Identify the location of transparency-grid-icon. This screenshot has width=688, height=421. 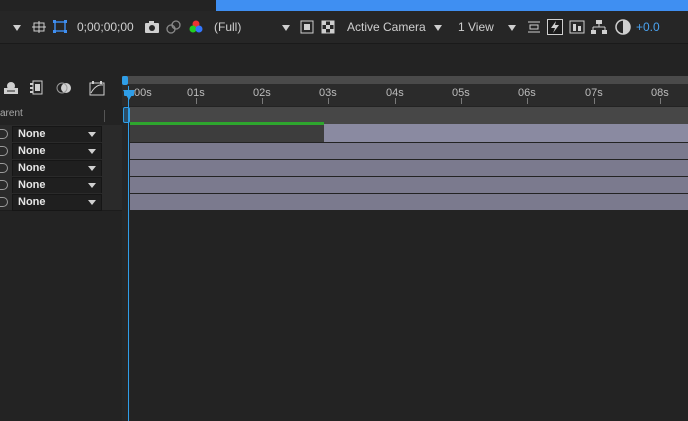
(328, 27).